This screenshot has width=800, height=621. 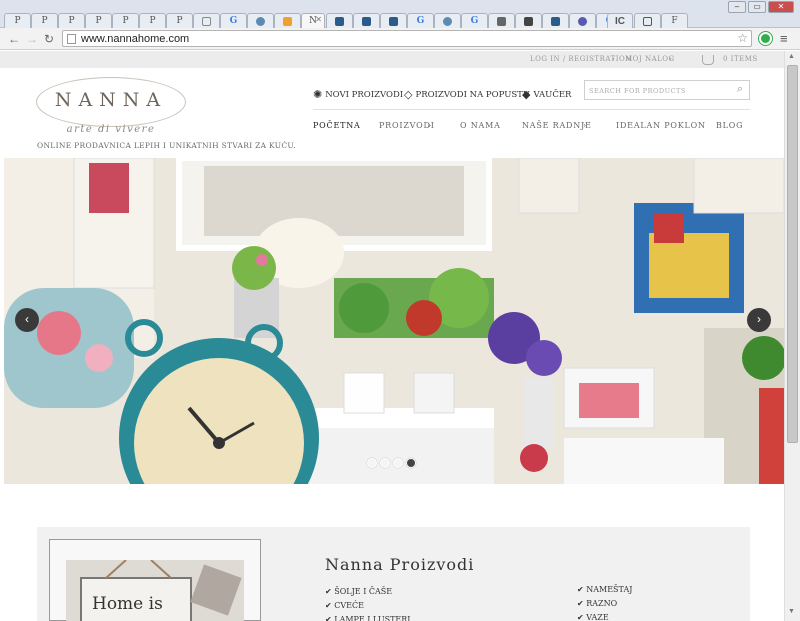 What do you see at coordinates (650, 59) in the screenshot?
I see `account-link: MOJ NALOG` at bounding box center [650, 59].